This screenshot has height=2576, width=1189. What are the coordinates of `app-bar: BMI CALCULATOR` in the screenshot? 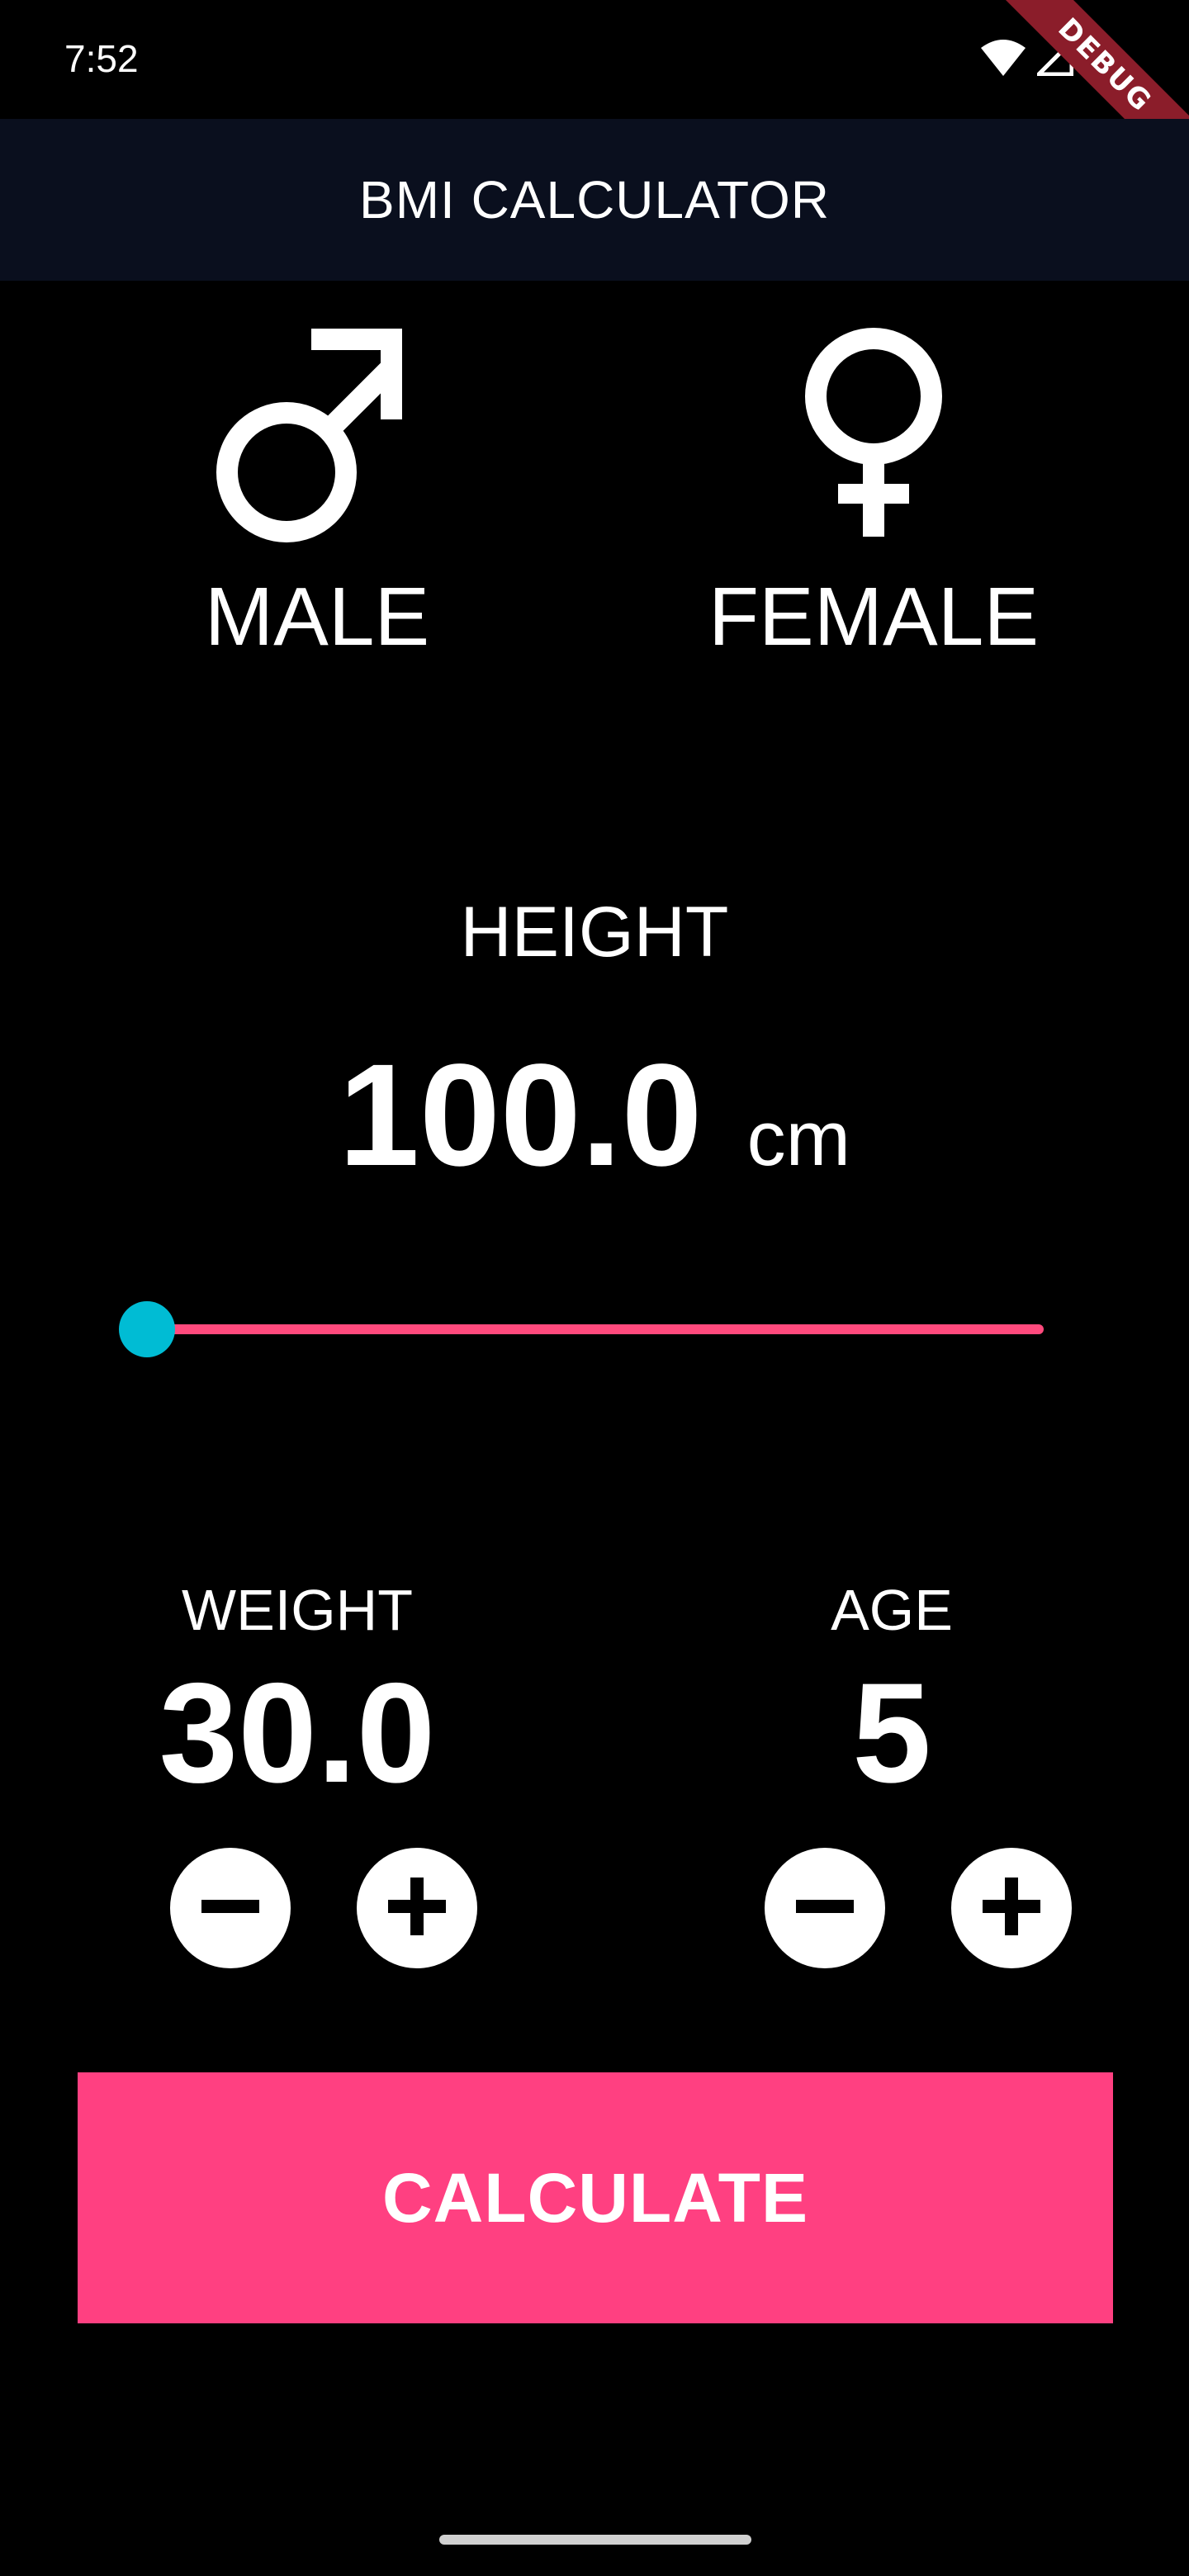 It's located at (594, 200).